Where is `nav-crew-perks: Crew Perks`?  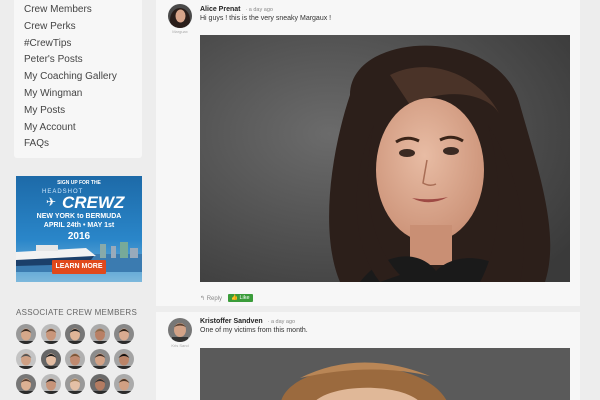
nav-crew-perks: Crew Perks is located at coordinates (83, 27).